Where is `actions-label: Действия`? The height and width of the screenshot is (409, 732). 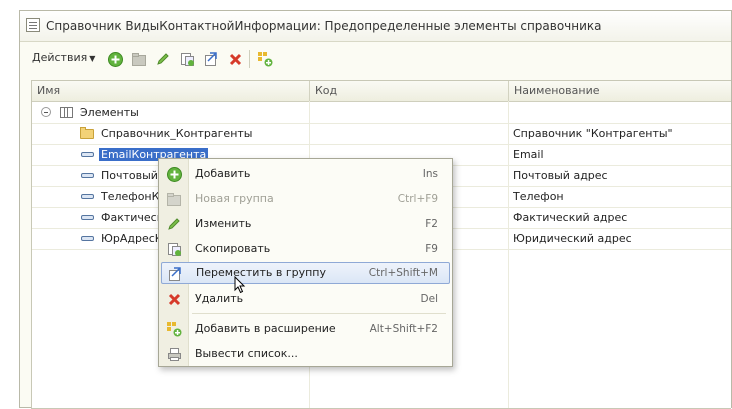
actions-label: Действия is located at coordinates (60, 57).